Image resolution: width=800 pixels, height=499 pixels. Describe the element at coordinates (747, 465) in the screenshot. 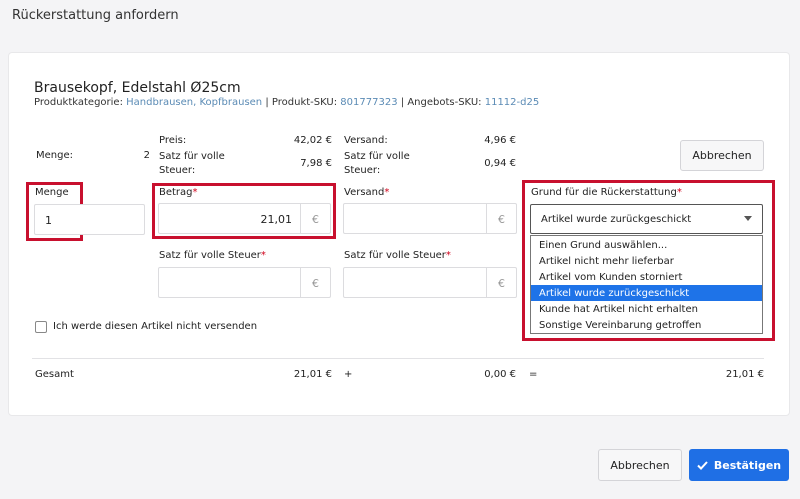

I see `confirm-label: Bestätigen` at that location.